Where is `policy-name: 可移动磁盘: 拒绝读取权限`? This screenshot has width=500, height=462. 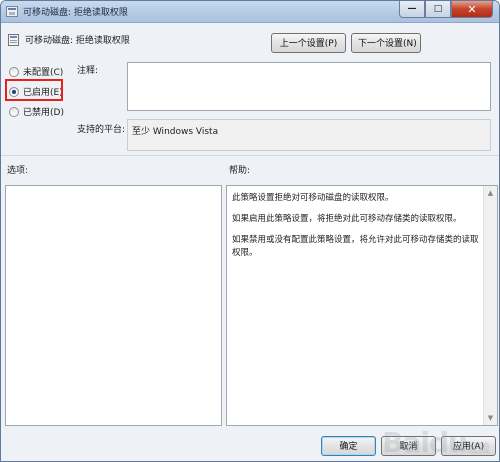
policy-name: 可移动磁盘: 拒绝读取权限 is located at coordinates (77, 41).